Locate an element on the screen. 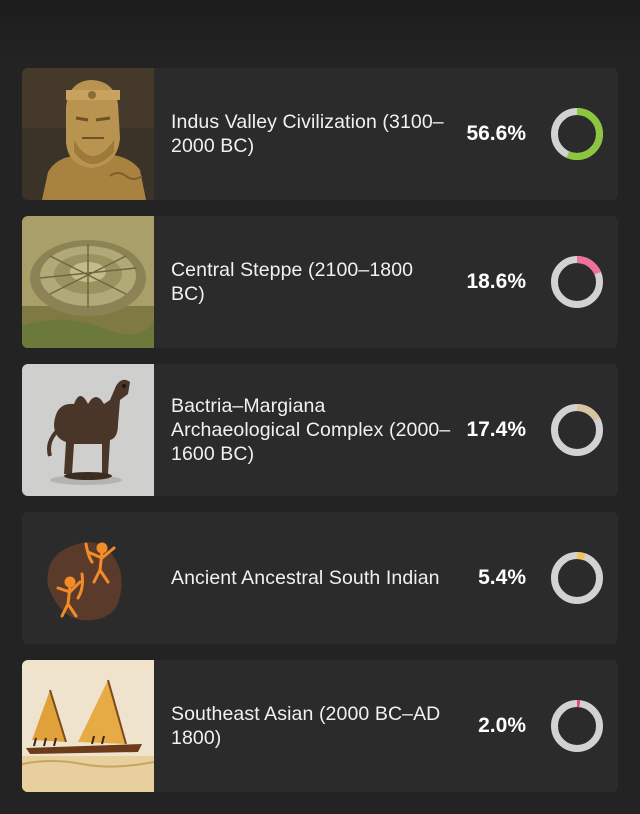 The height and width of the screenshot is (814, 640). ancestry-title: Indus Valley Civilization (3100–2000 BC) is located at coordinates (307, 134).